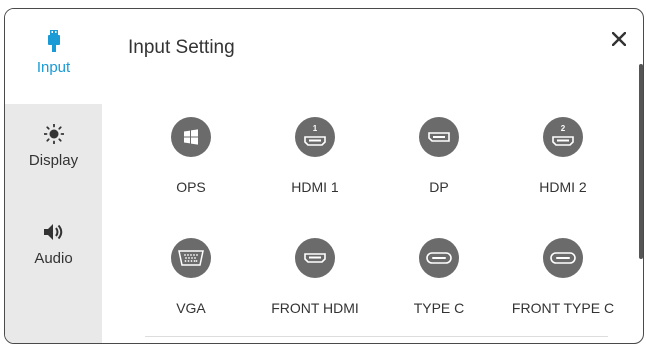 This screenshot has width=646, height=347. Describe the element at coordinates (191, 308) in the screenshot. I see `source-label: VGA` at that location.